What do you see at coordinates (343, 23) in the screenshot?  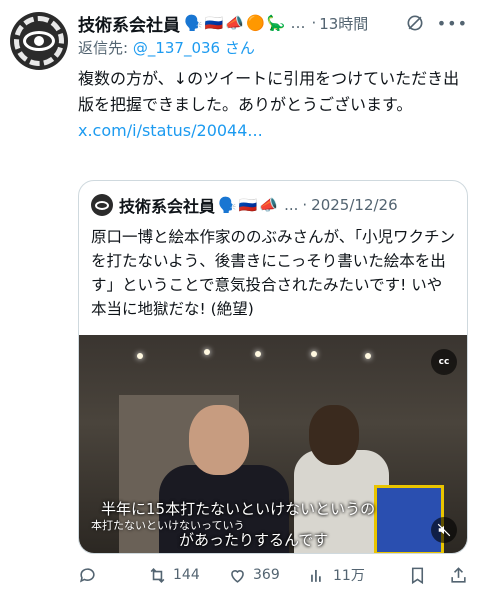 I see `timestamp: 13時間` at bounding box center [343, 23].